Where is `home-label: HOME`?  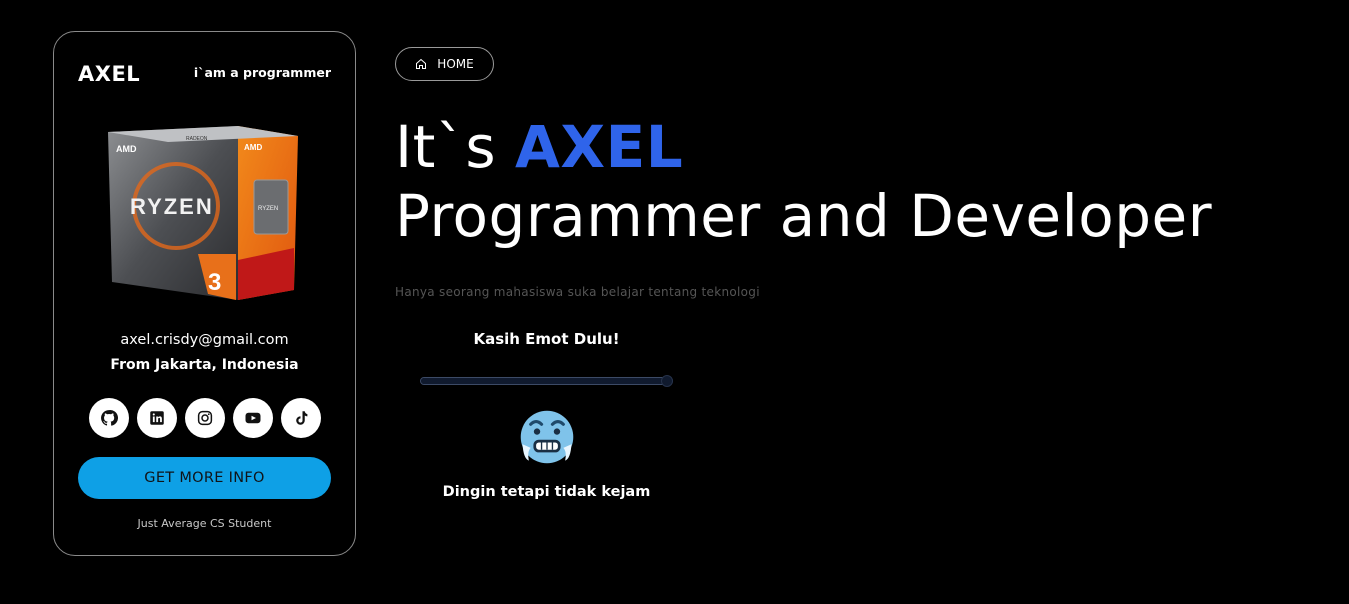 home-label: HOME is located at coordinates (455, 64).